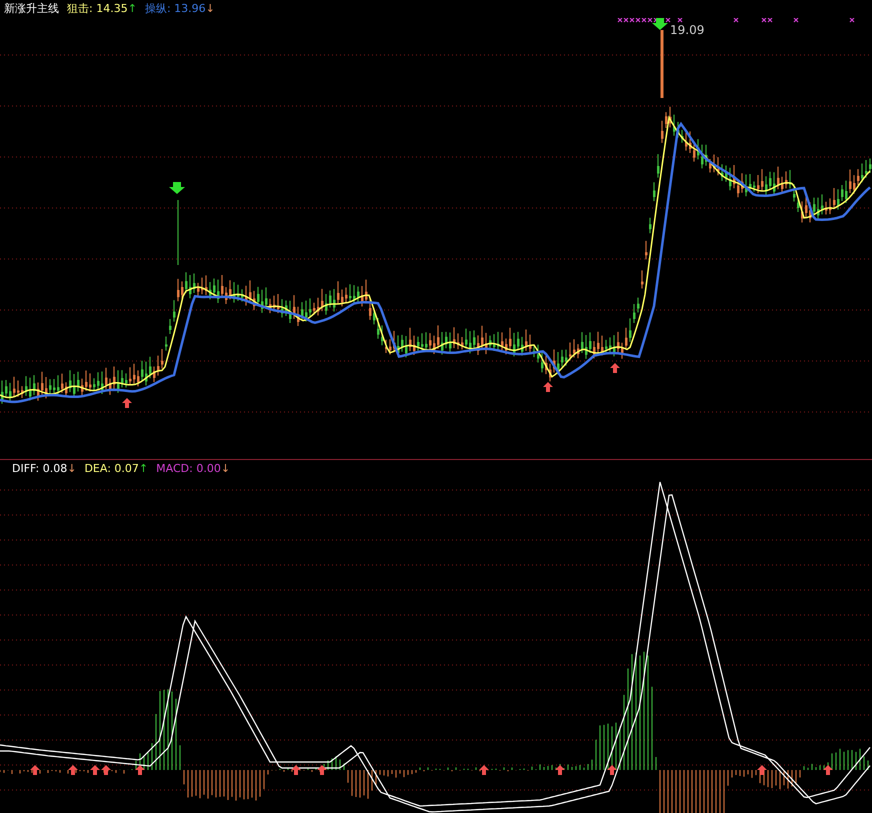 This screenshot has height=813, width=872. Describe the element at coordinates (175, 8) in the screenshot. I see `indicator-reading: 操纵: 13.96` at that location.